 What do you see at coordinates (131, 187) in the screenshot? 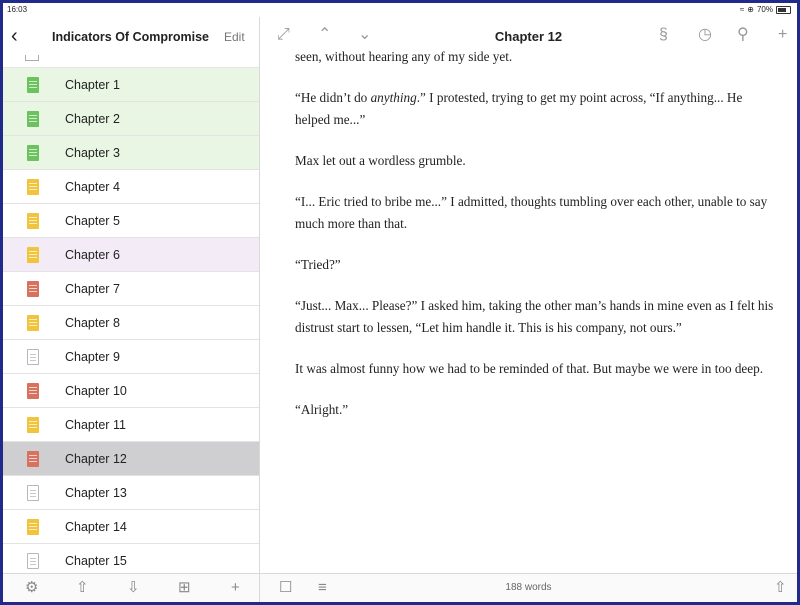
I see `sidebar-item-chapter: Chapter 4` at bounding box center [131, 187].